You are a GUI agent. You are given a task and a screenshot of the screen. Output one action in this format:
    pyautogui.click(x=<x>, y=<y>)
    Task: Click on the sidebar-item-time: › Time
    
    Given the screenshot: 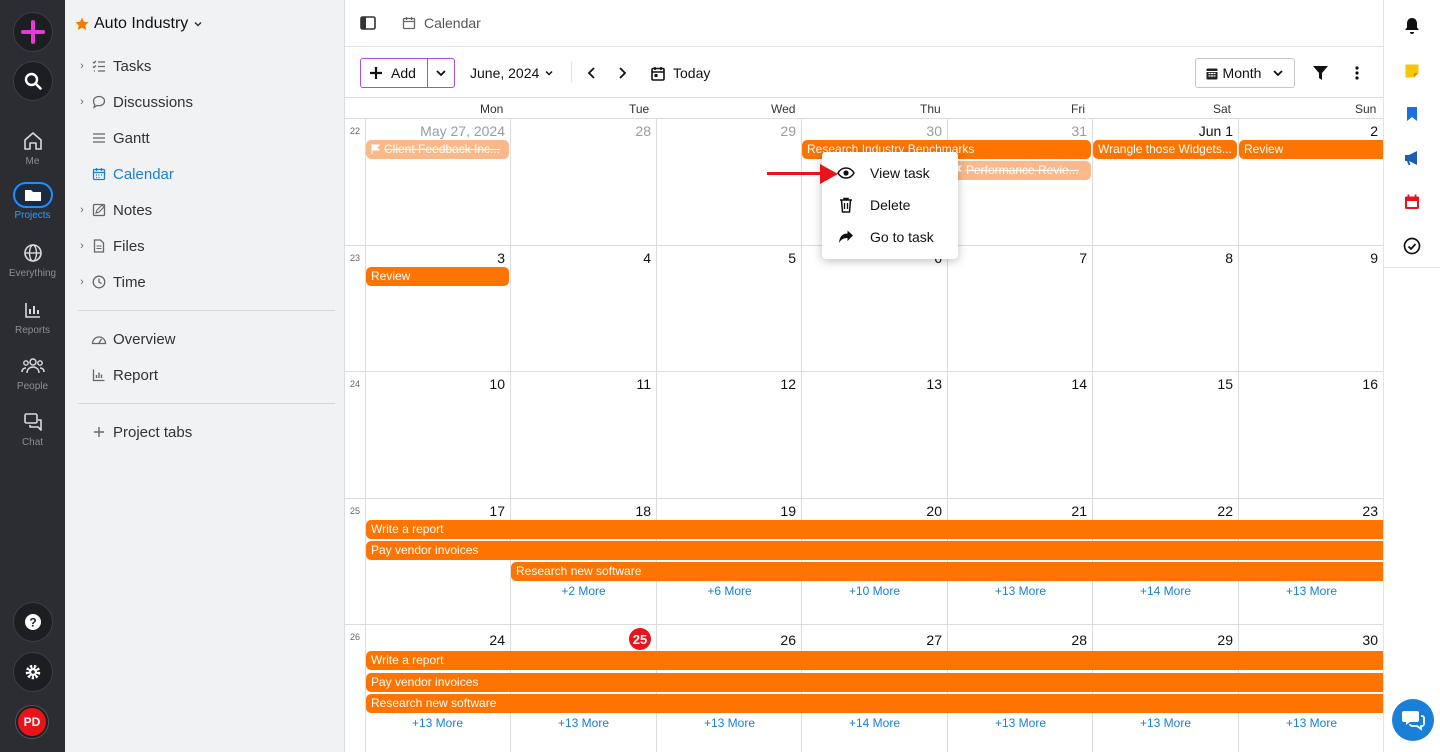 What is the action you would take?
    pyautogui.click(x=110, y=282)
    